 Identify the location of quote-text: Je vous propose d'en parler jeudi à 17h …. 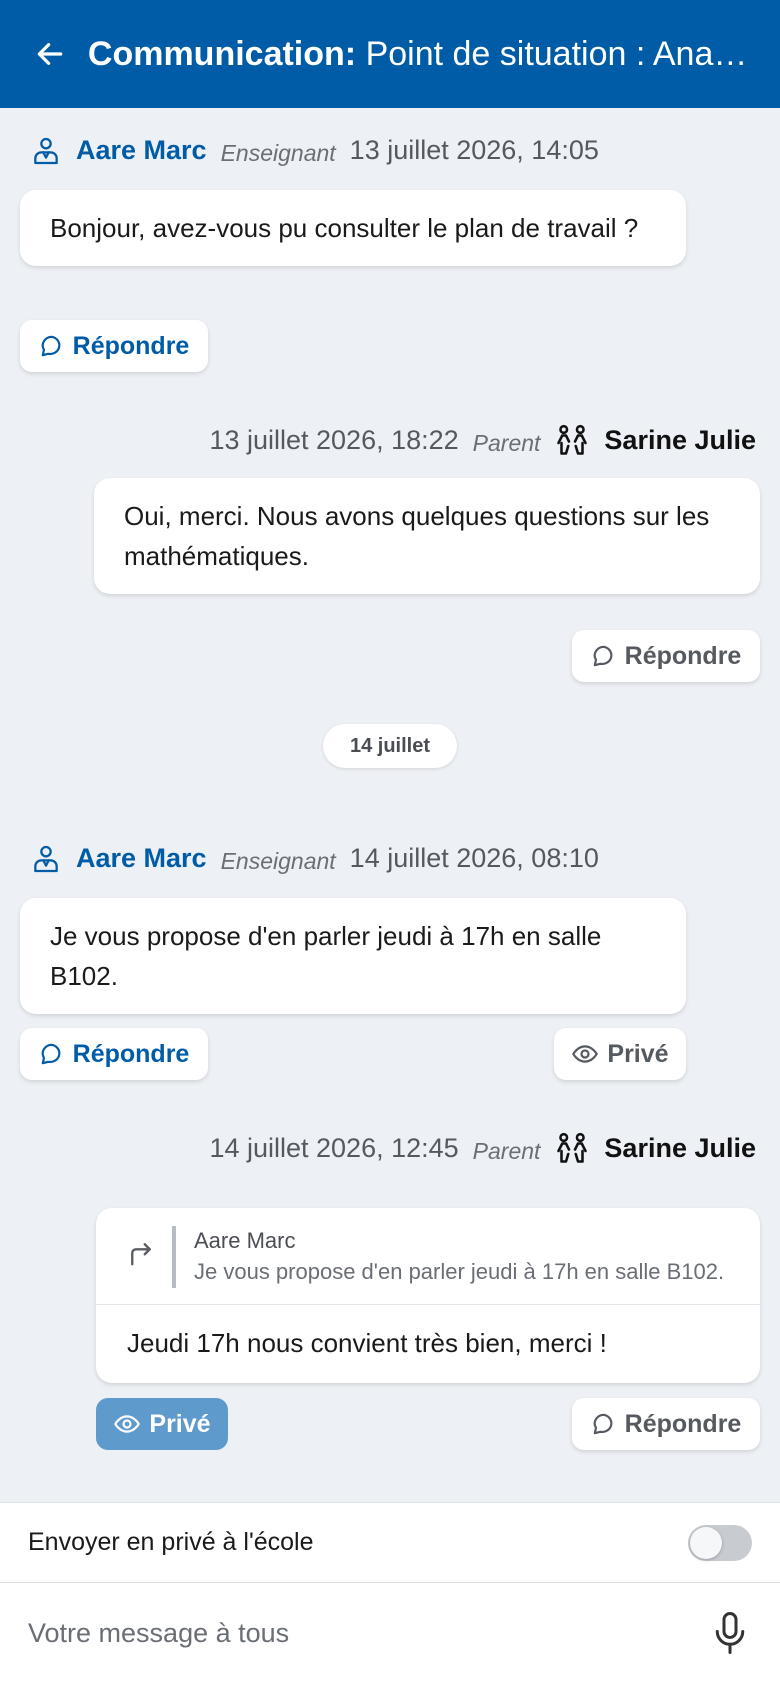
(459, 1271).